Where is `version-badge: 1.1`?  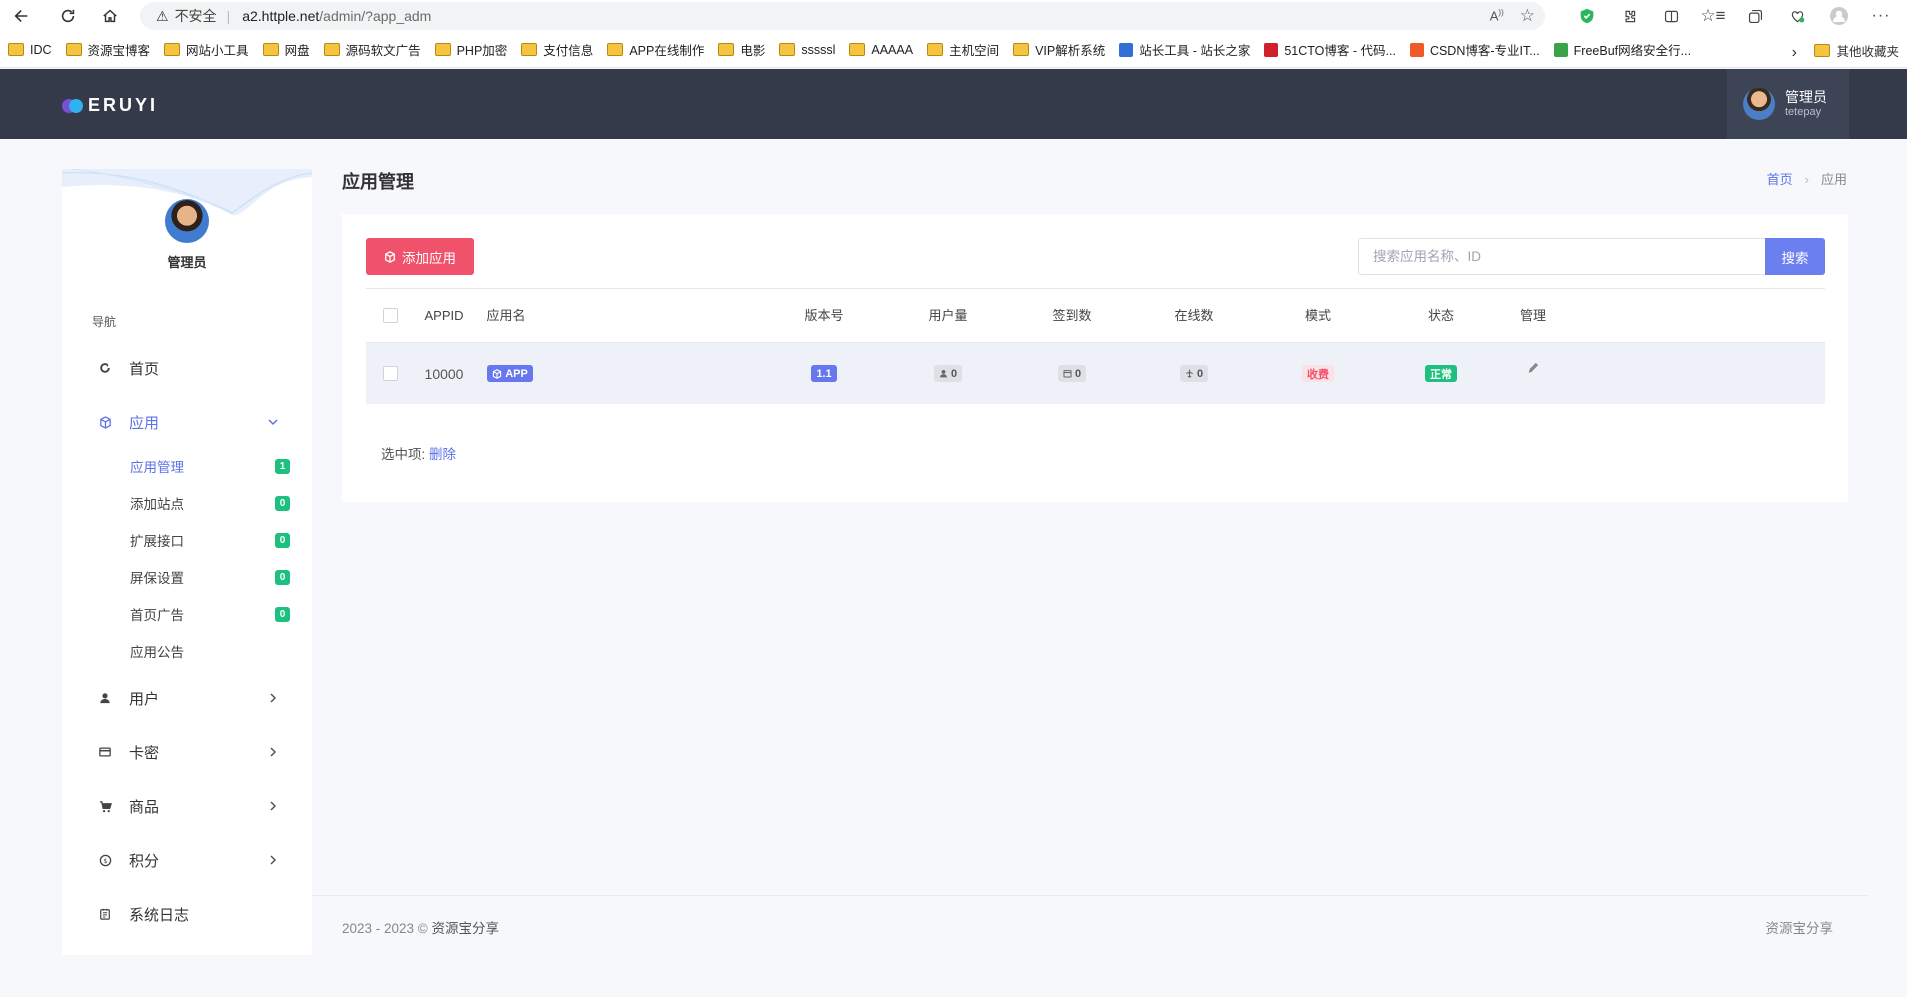
version-badge: 1.1 is located at coordinates (824, 373).